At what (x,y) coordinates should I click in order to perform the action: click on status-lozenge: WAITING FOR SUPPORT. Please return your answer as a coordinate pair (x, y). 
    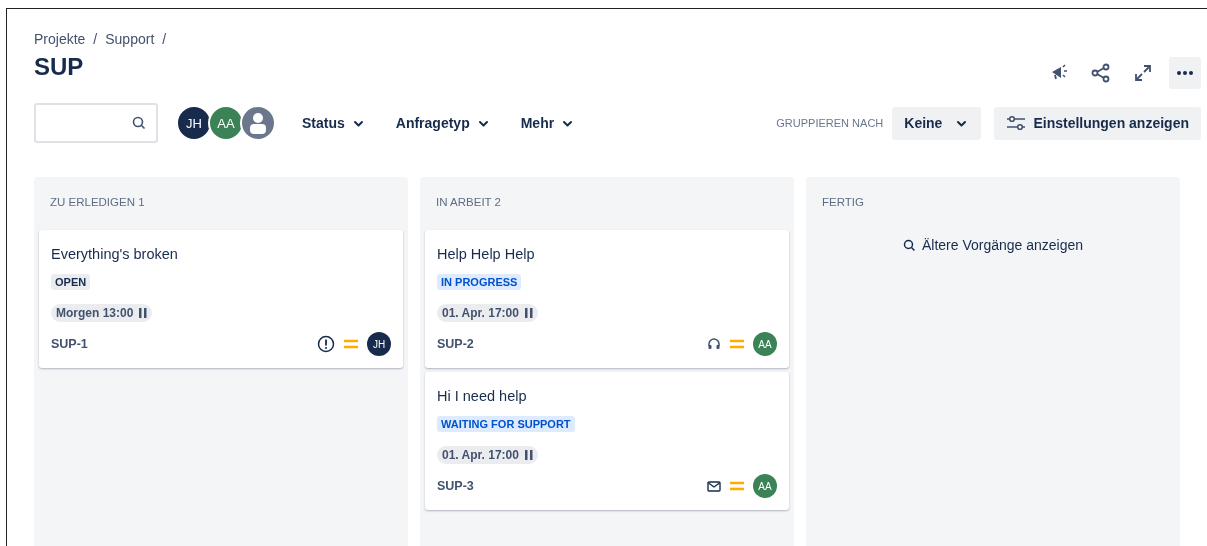
    Looking at the image, I should click on (506, 424).